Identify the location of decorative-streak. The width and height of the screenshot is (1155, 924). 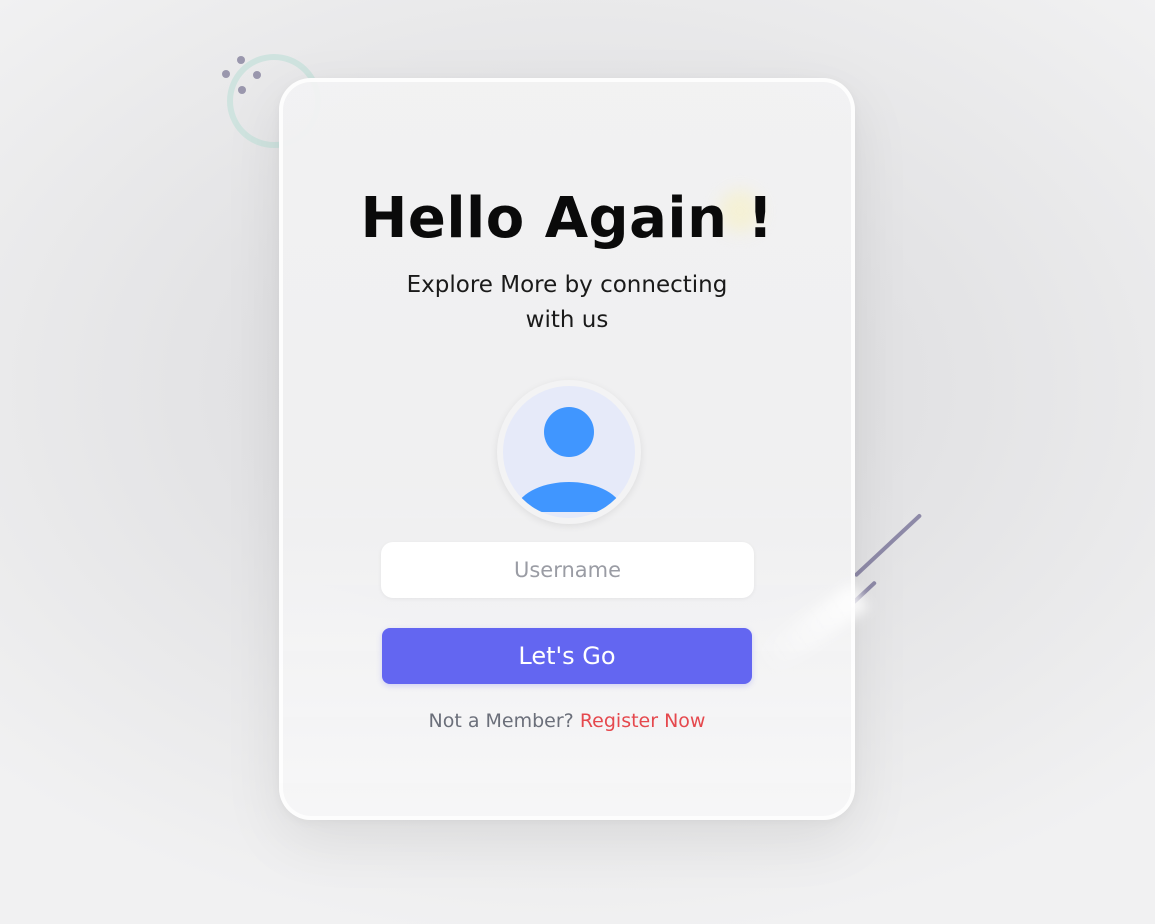
(811, 630).